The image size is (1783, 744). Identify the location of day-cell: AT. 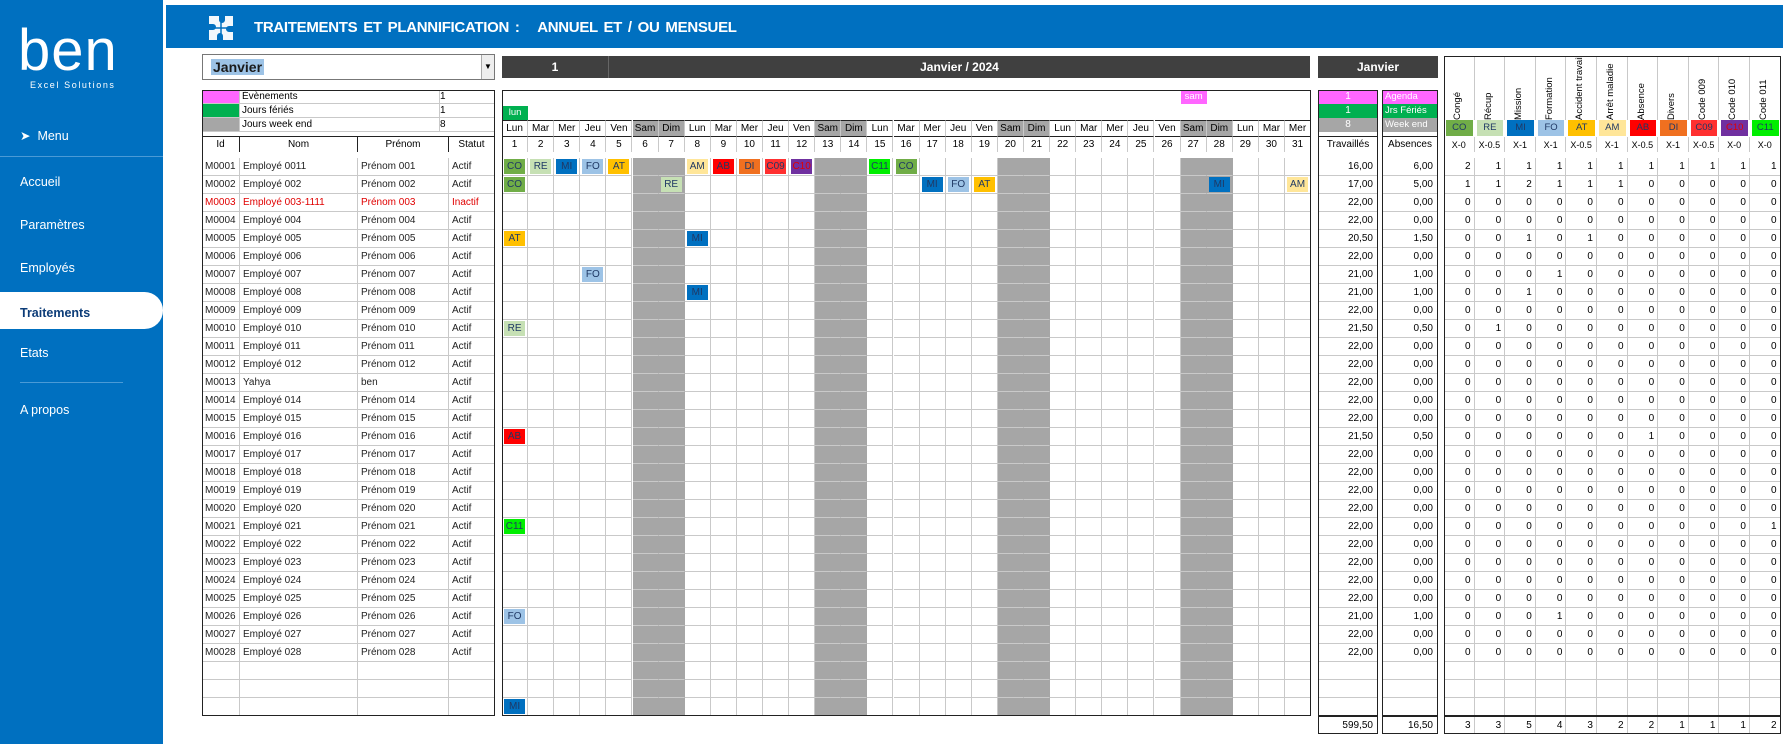
(984, 185).